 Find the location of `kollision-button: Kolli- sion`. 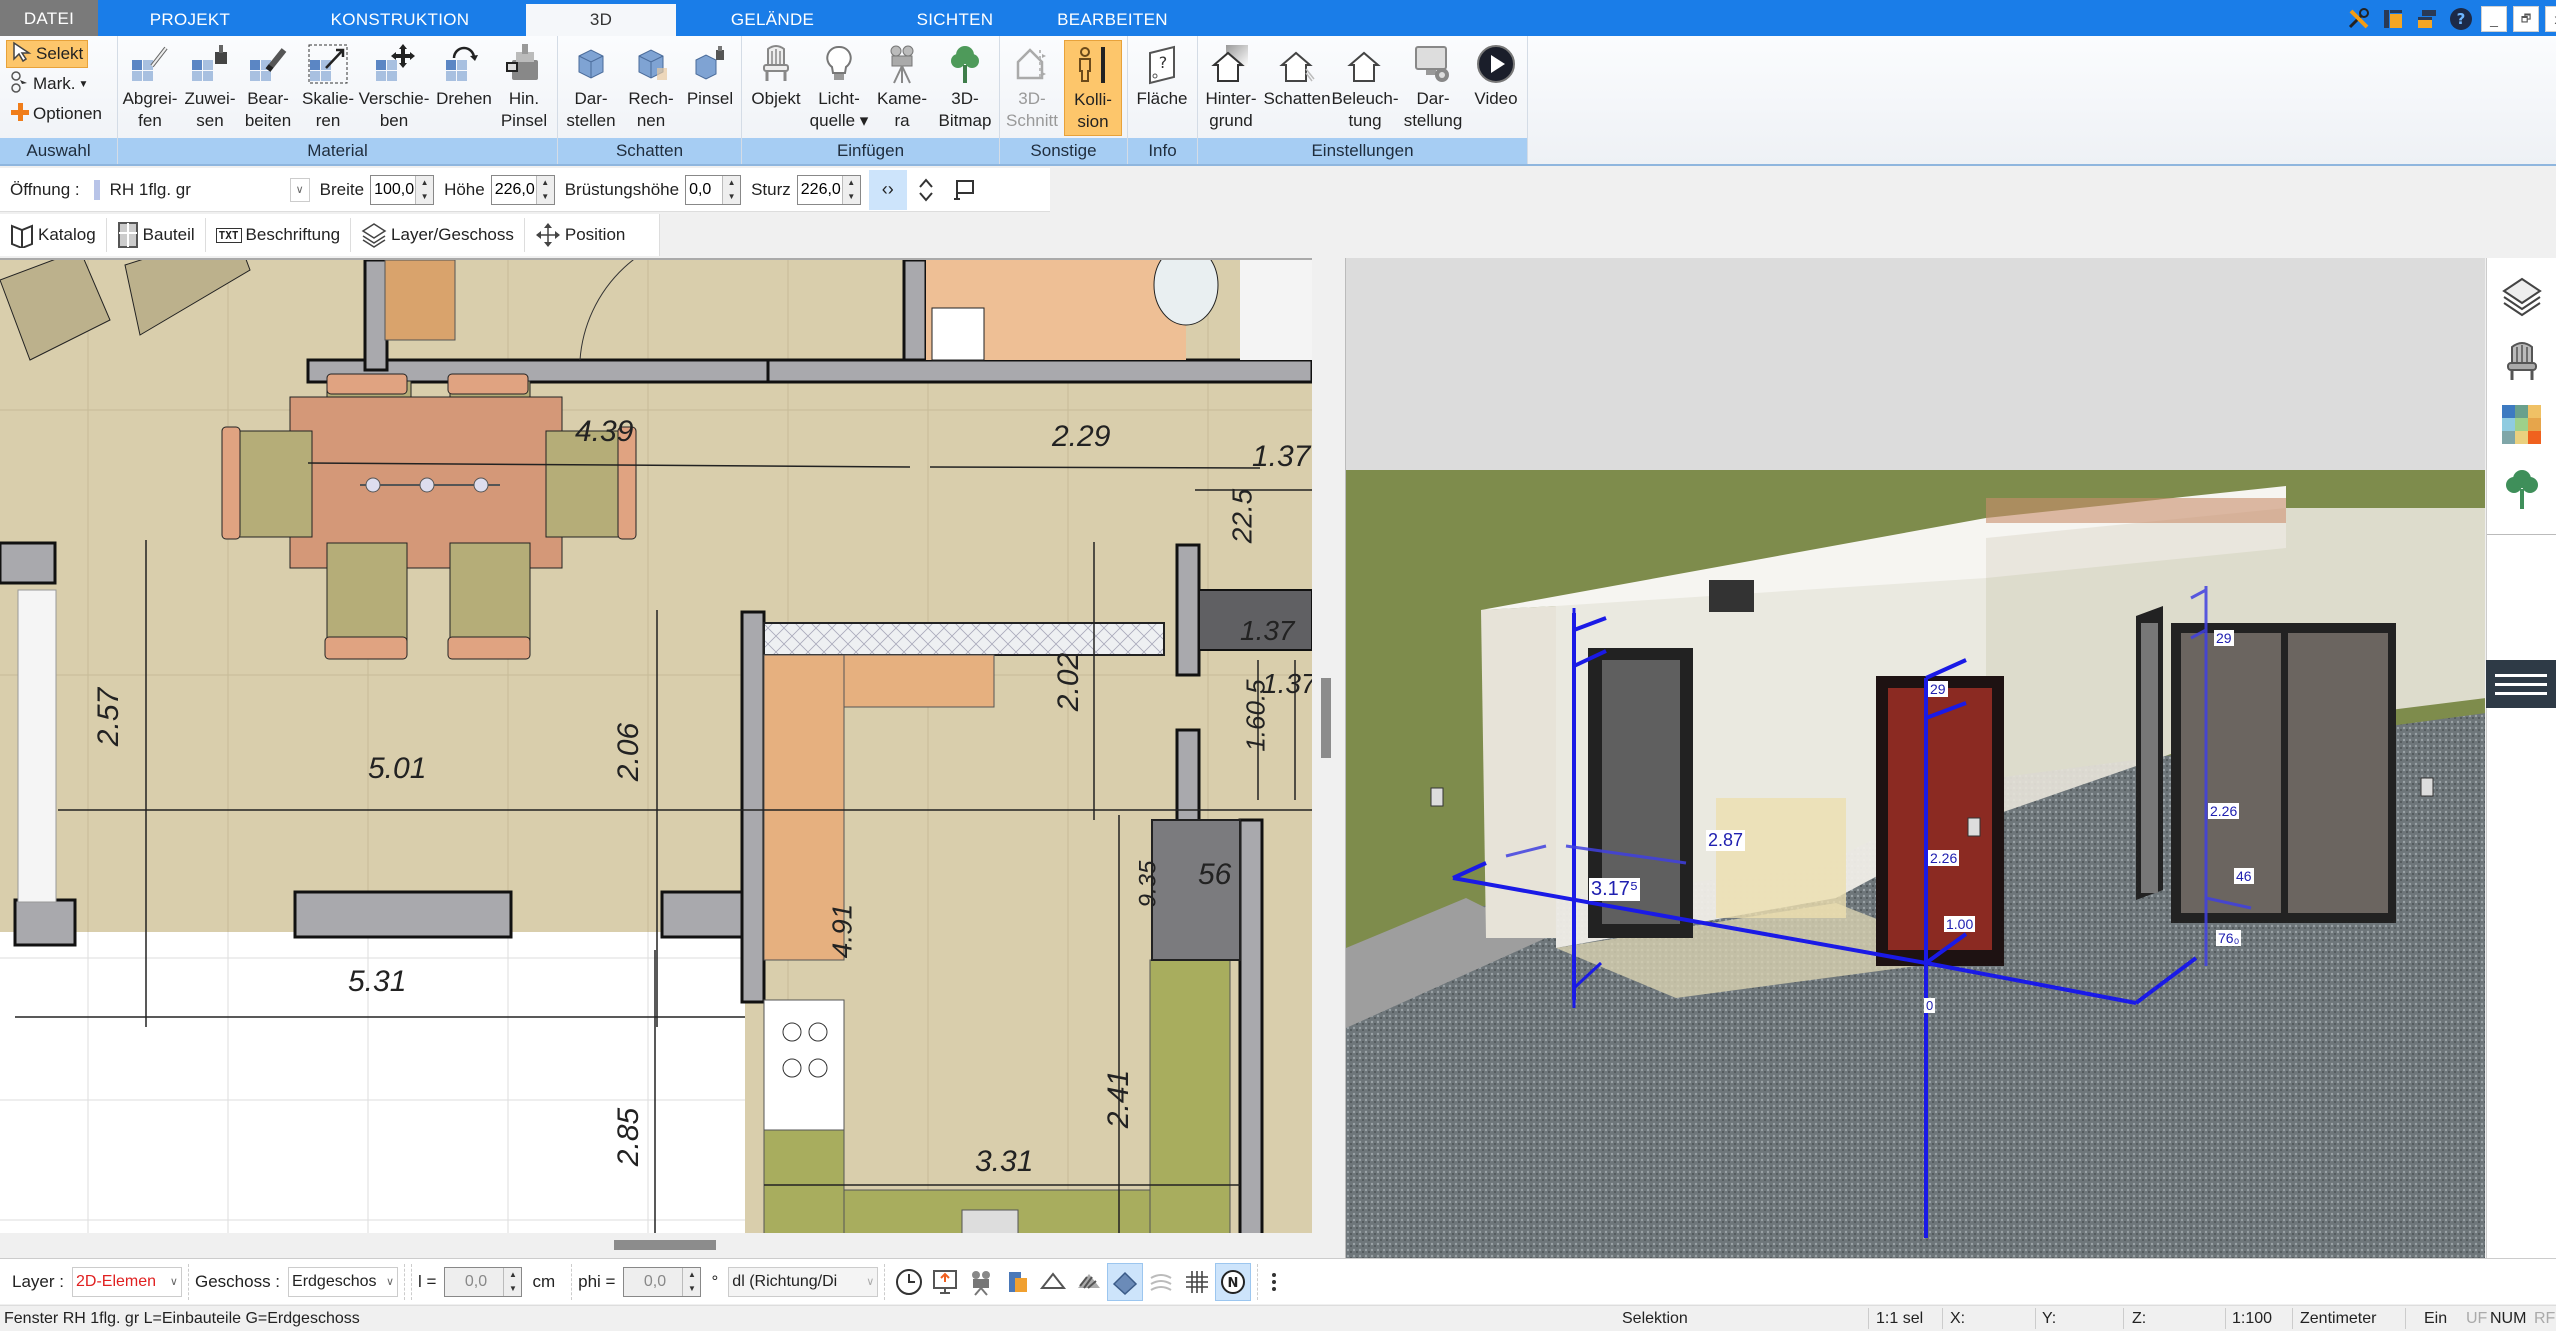

kollision-button: Kolli- sion is located at coordinates (1093, 88).